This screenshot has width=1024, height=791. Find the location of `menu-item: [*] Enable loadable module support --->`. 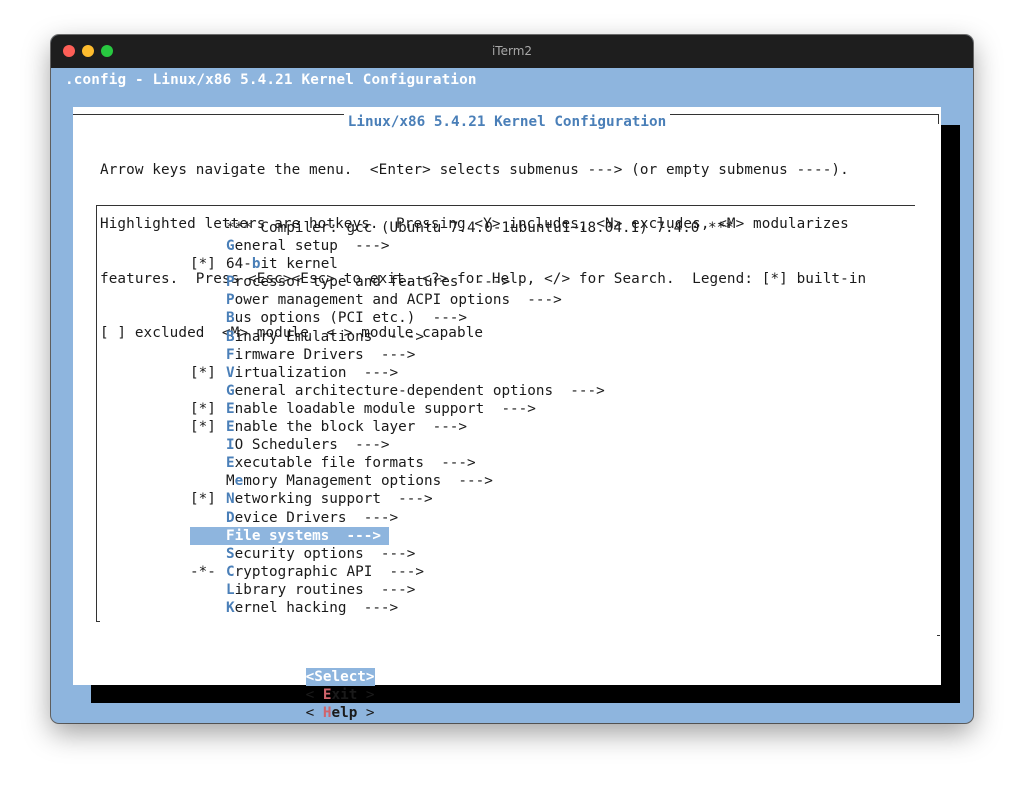

menu-item: [*] Enable loadable module support ---> is located at coordinates (462, 409).